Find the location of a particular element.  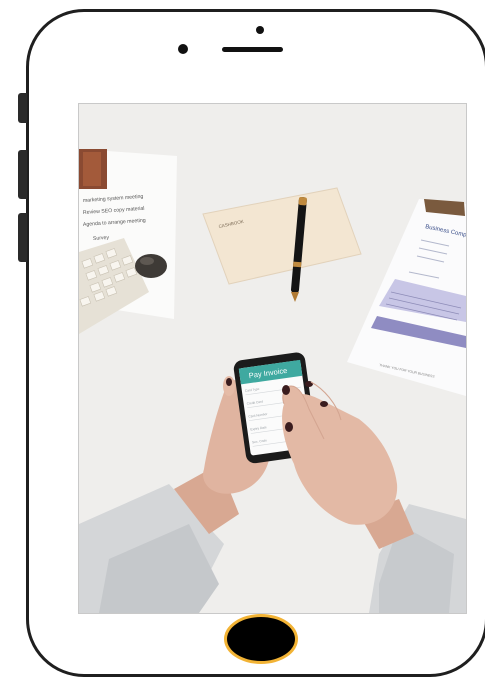

stone is located at coordinates (151, 266).